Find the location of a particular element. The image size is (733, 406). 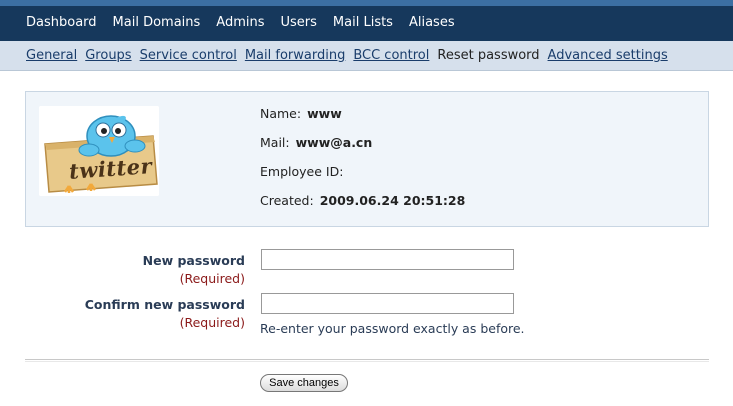

profile-created-row: Created: 2009.06.24 20:51:28 is located at coordinates (362, 207).